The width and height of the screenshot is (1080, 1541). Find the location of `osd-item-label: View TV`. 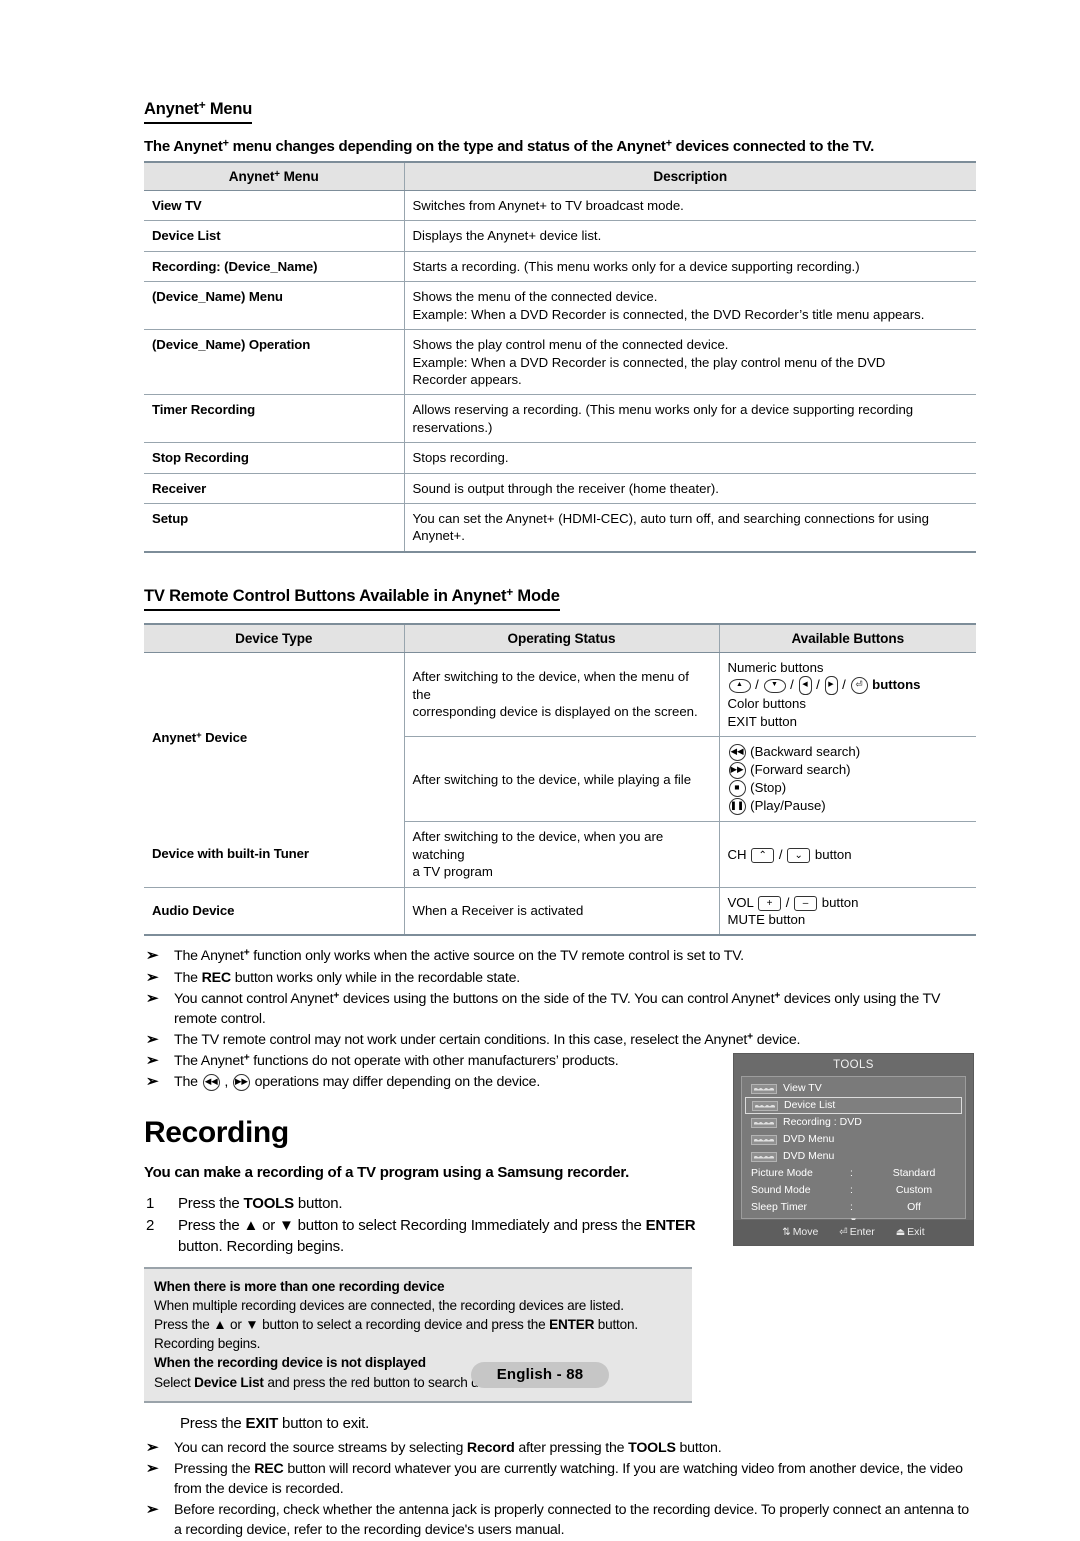

osd-item-label: View TV is located at coordinates (802, 1088).